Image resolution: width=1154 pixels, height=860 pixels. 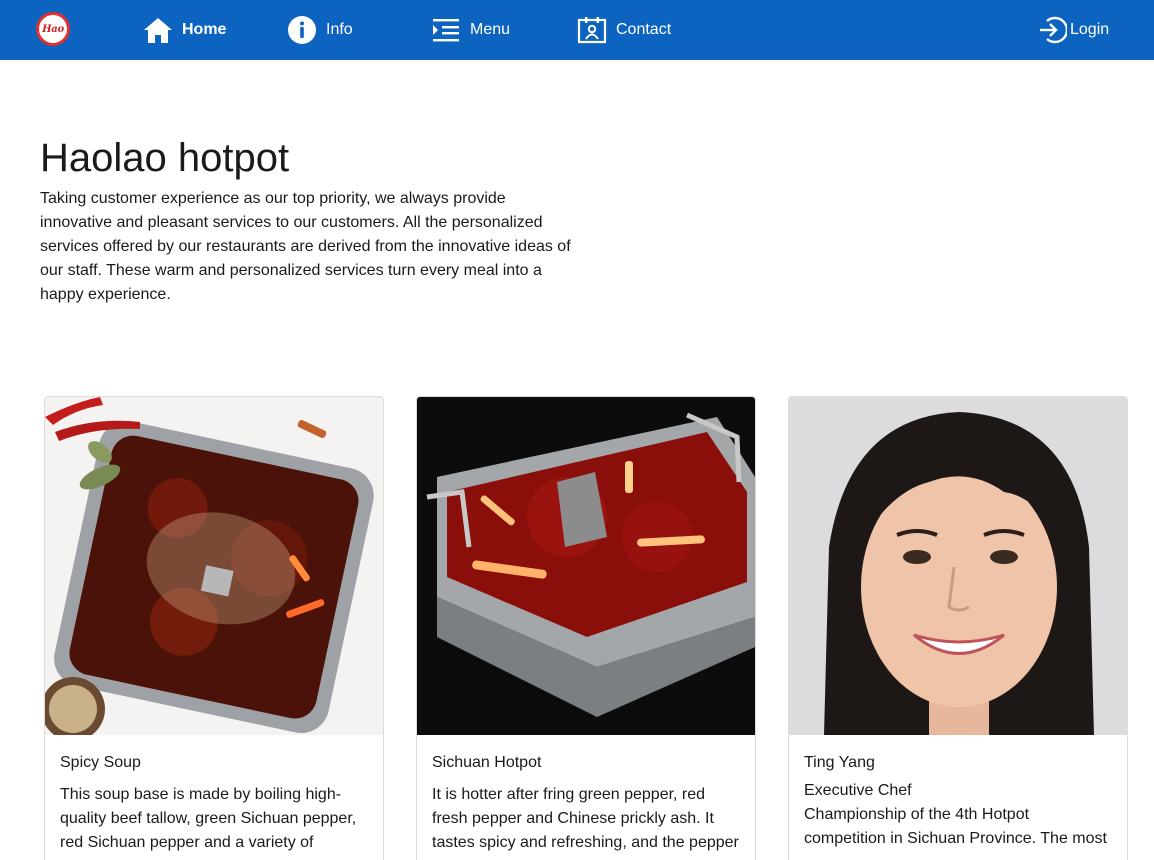 I want to click on nav-info: Info, so click(x=319, y=30).